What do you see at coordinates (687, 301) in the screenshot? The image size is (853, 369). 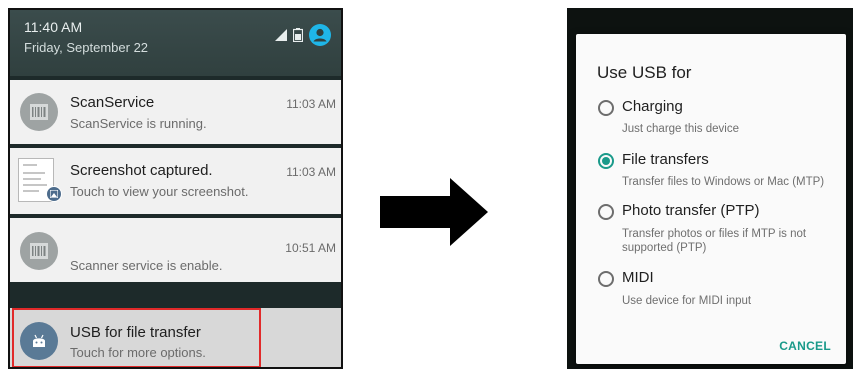 I see `option-description: Use device for MIDI input` at bounding box center [687, 301].